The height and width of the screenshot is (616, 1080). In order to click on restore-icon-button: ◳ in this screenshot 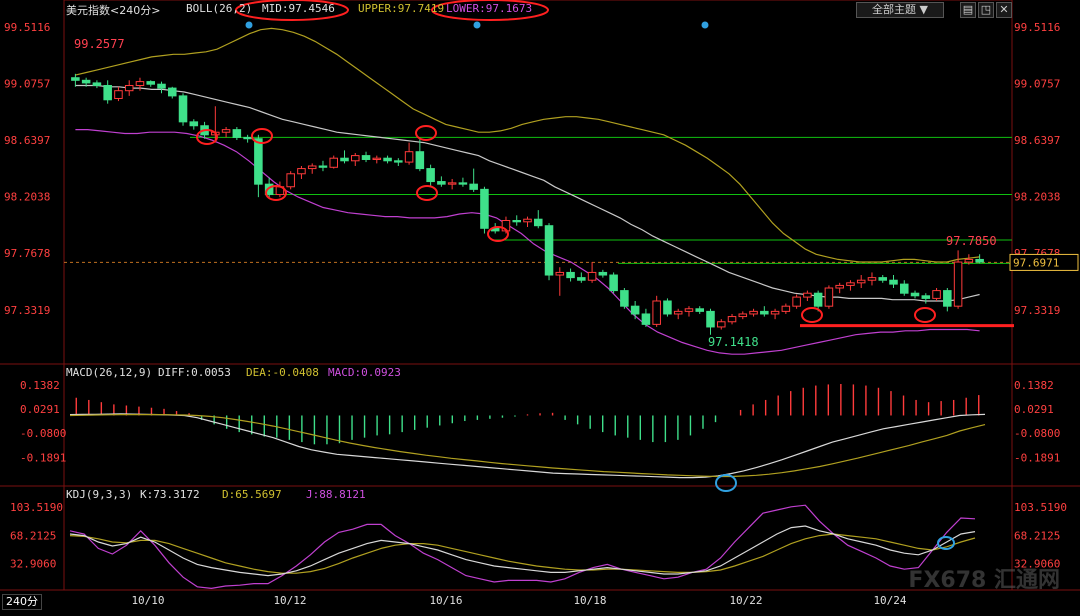, I will do `click(986, 10)`.